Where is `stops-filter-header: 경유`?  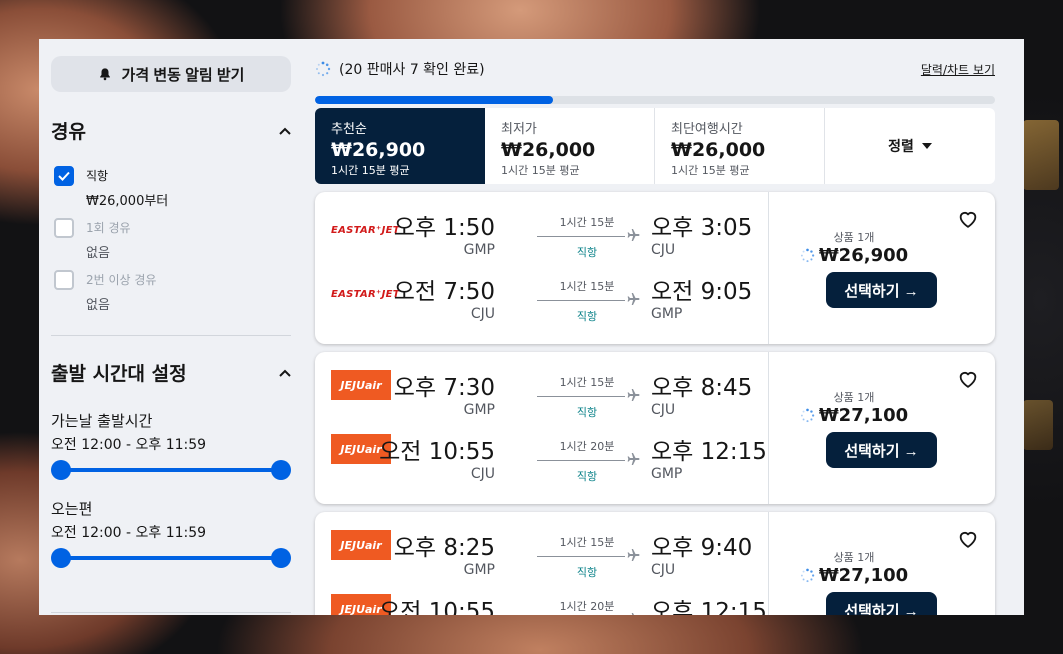
stops-filter-header: 경유 is located at coordinates (171, 130).